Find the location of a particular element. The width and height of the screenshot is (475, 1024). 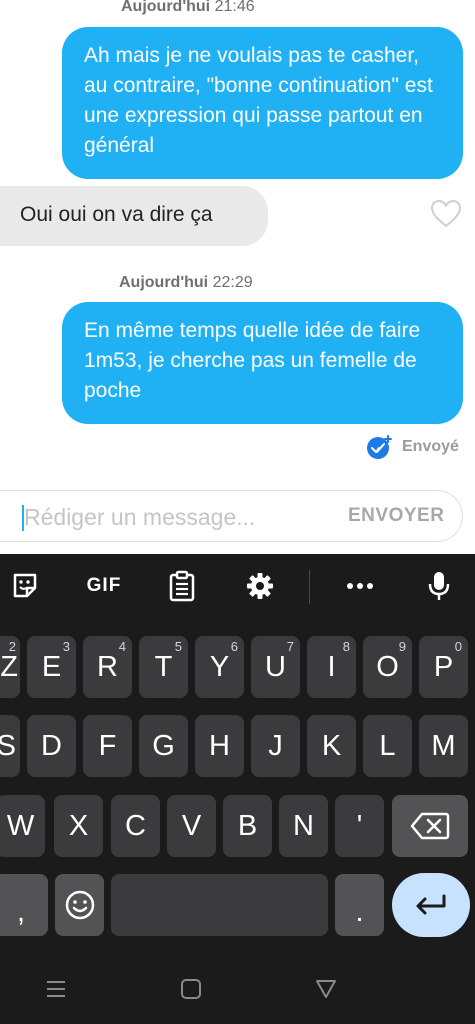

key-label: O is located at coordinates (387, 666).